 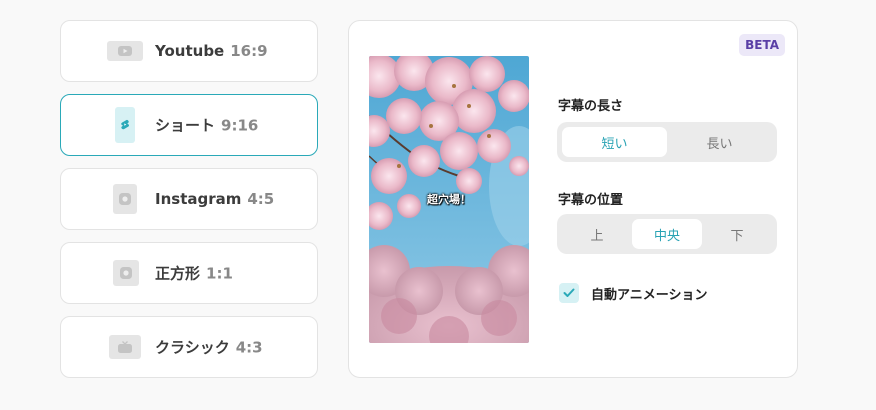 I want to click on ratio-label: Youtube, so click(x=190, y=51).